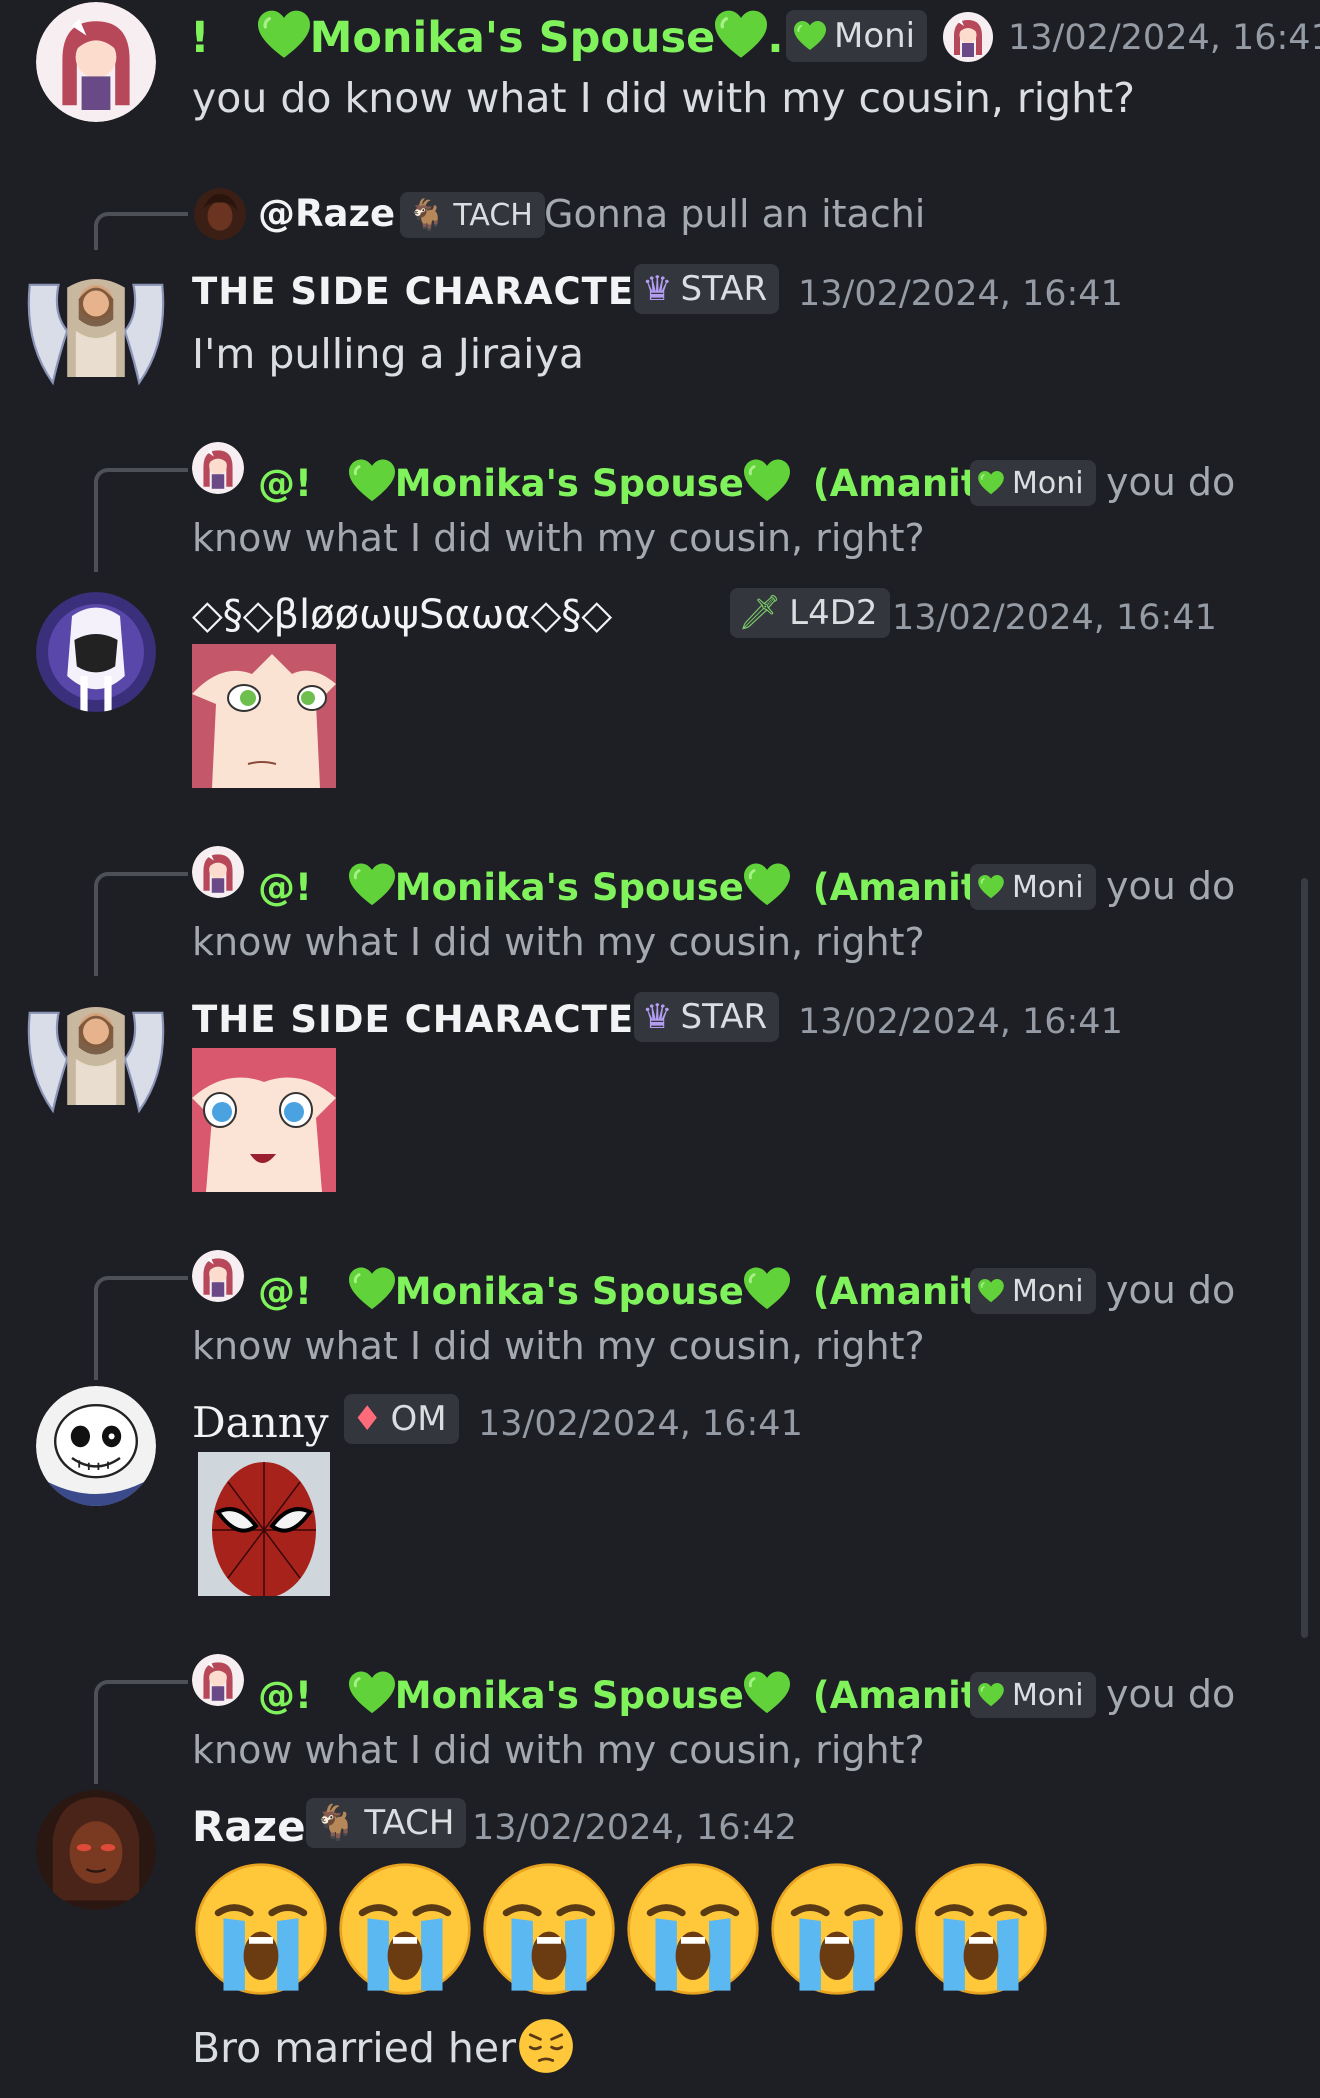 Image resolution: width=1320 pixels, height=2098 pixels. I want to click on attached-image-spiderman, so click(264, 1524).